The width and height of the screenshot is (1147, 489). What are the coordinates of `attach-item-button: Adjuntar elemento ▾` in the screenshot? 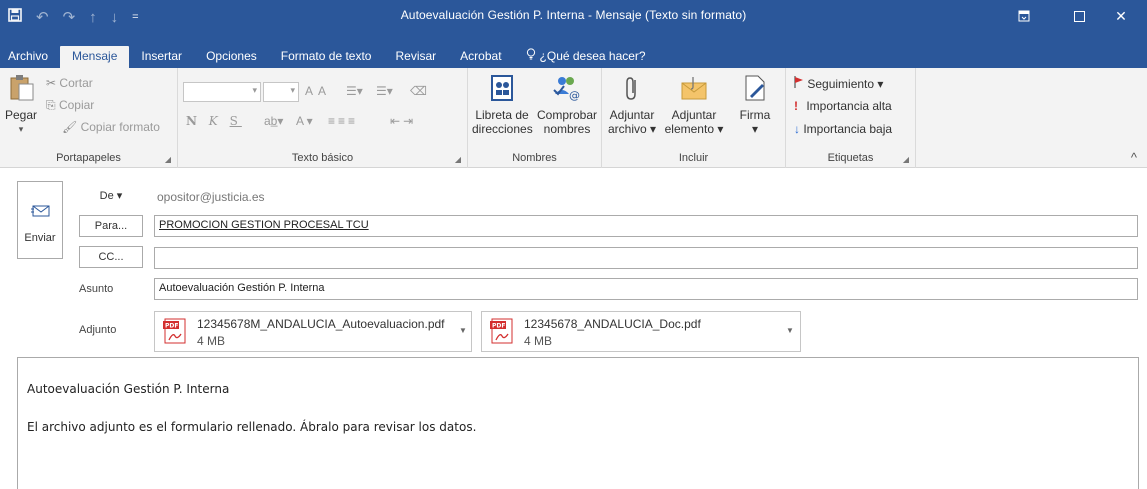 It's located at (694, 105).